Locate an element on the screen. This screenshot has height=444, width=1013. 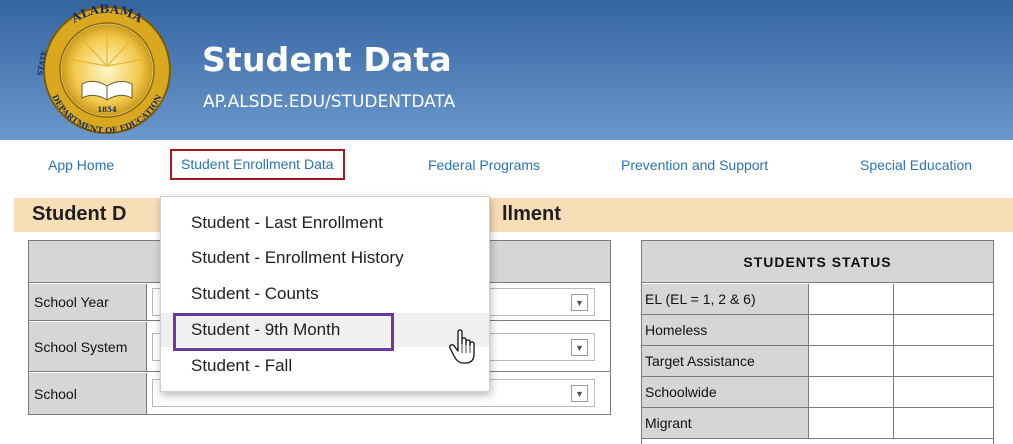
app-title: Student Data is located at coordinates (327, 59).